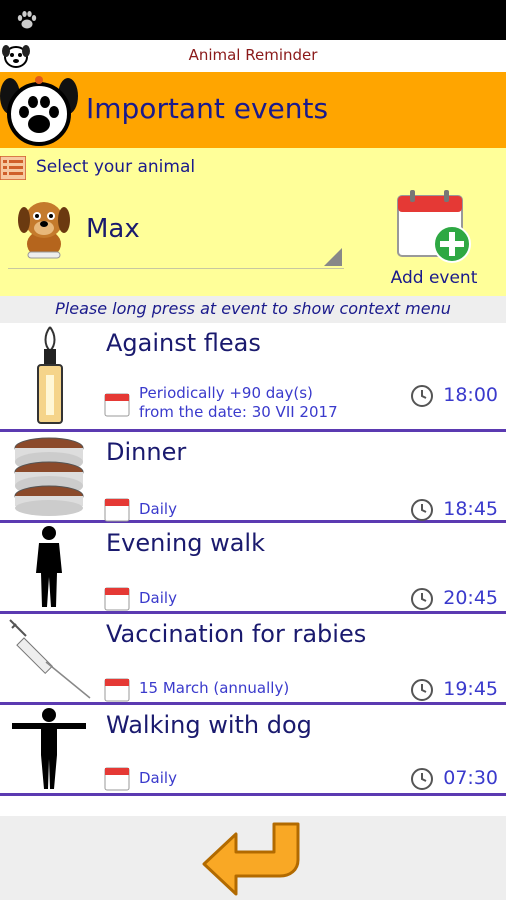 The width and height of the screenshot is (506, 900). I want to click on food-bowls-icon, so click(49, 476).